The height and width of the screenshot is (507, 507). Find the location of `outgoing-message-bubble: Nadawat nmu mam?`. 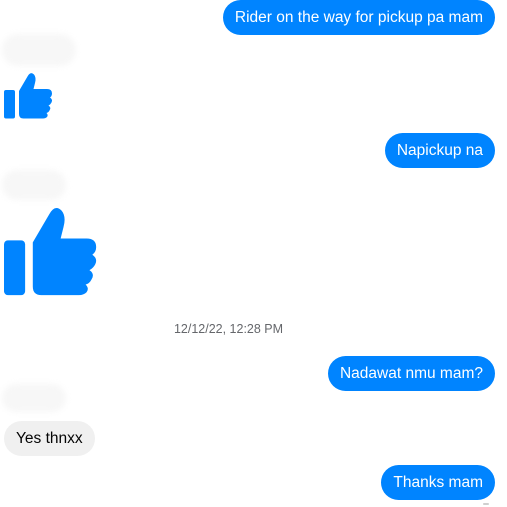

outgoing-message-bubble: Nadawat nmu mam? is located at coordinates (411, 373).